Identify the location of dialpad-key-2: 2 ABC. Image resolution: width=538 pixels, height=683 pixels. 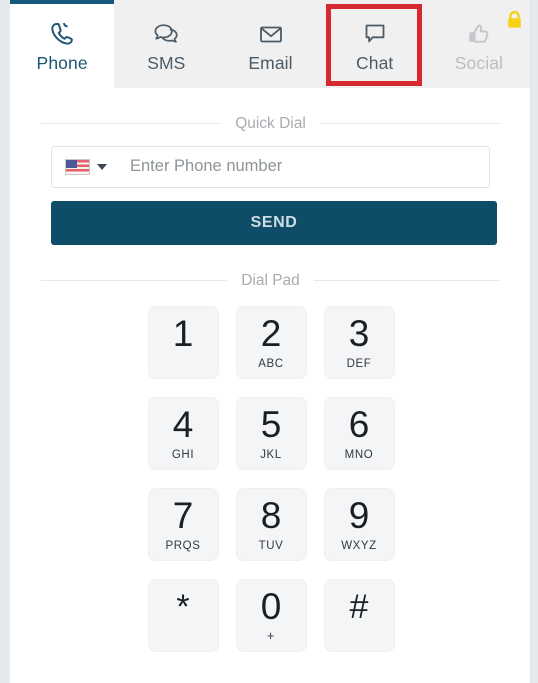
(271, 342).